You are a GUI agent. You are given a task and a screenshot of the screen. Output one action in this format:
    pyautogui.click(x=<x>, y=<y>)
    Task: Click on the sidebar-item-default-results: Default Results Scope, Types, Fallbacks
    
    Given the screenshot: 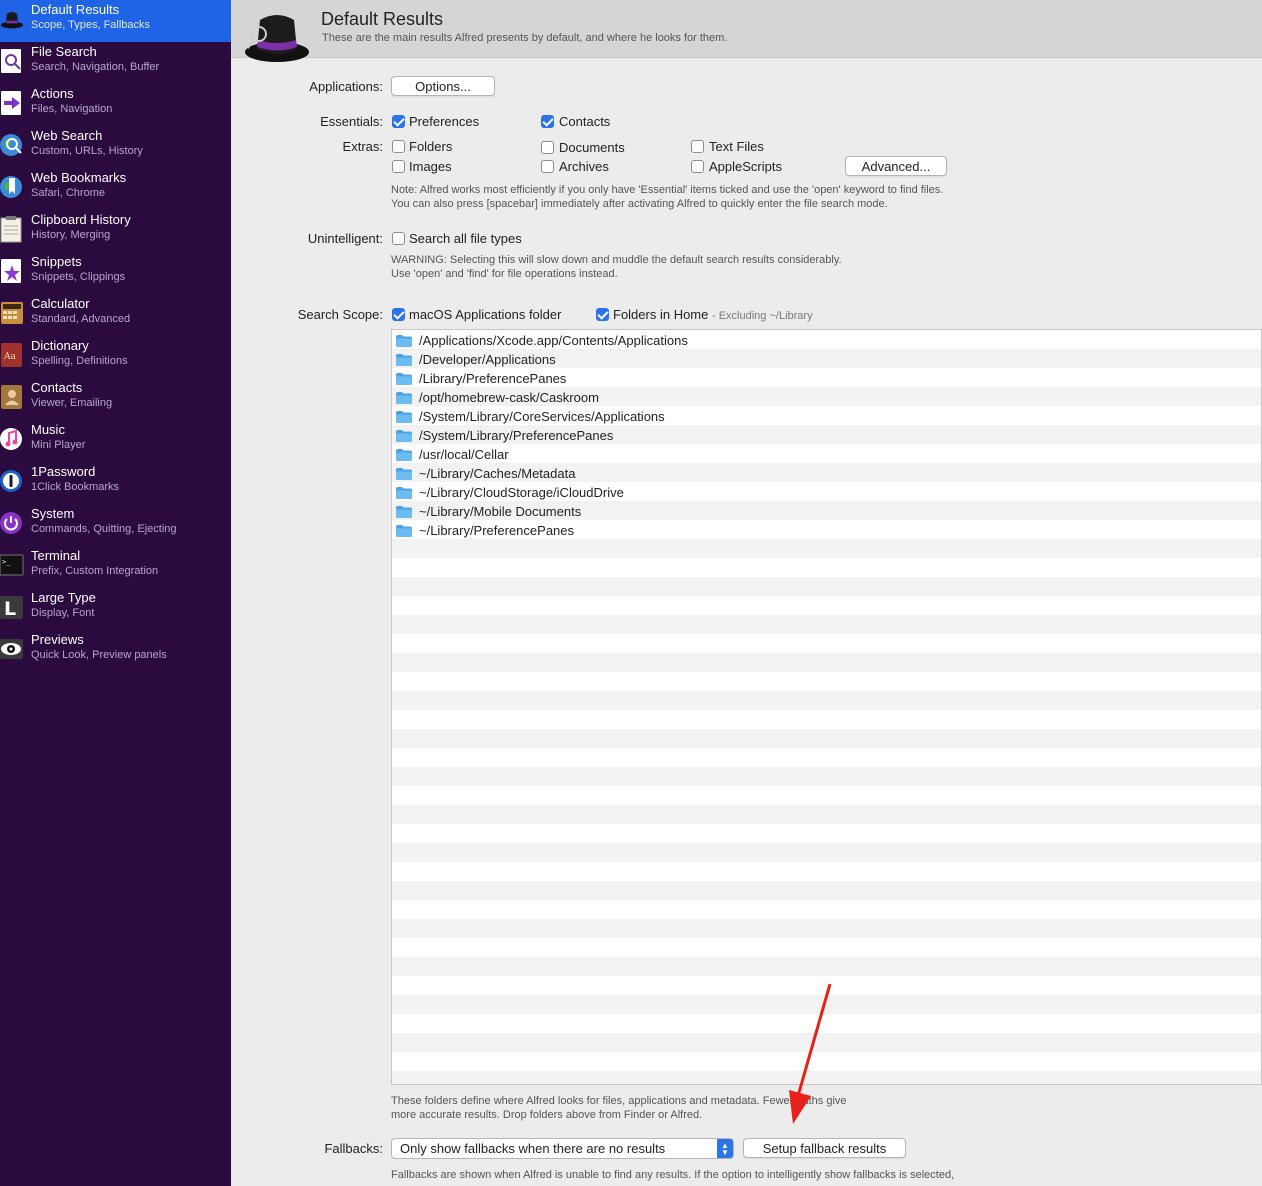 What is the action you would take?
    pyautogui.click(x=115, y=21)
    